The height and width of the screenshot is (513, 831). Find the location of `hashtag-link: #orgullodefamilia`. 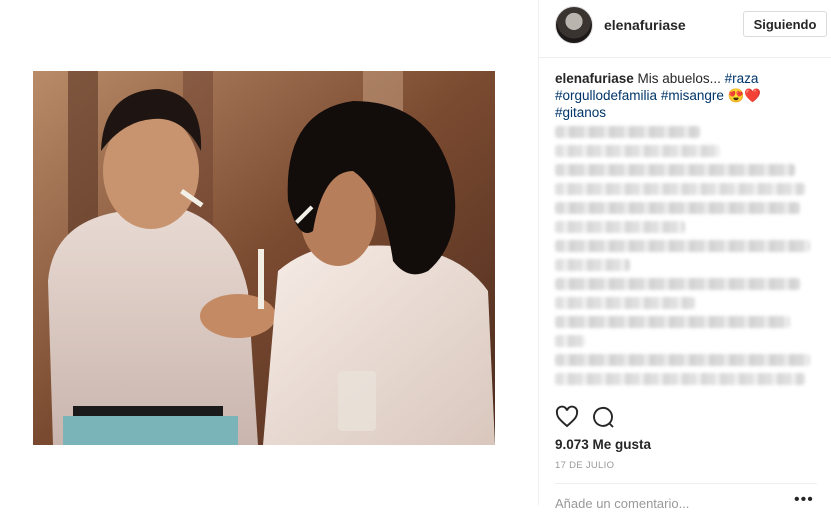

hashtag-link: #orgullodefamilia is located at coordinates (606, 95).